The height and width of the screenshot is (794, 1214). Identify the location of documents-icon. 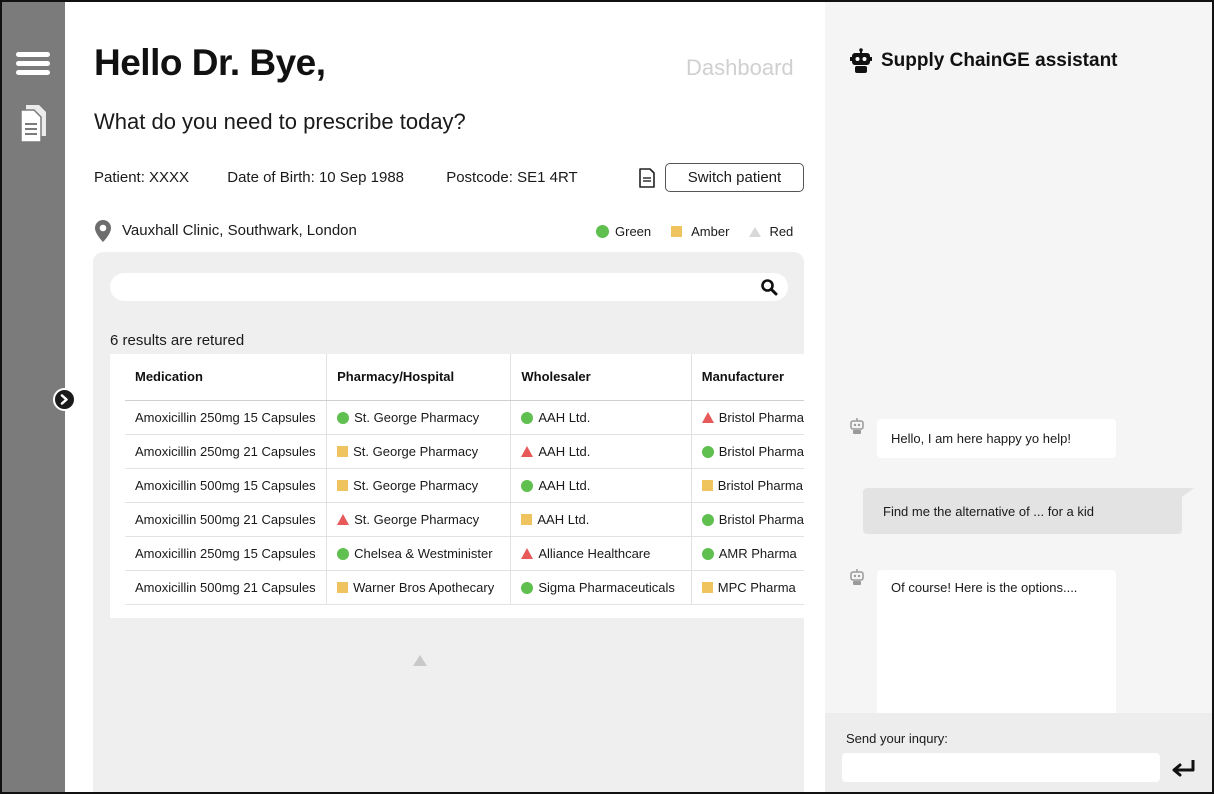
(34, 123).